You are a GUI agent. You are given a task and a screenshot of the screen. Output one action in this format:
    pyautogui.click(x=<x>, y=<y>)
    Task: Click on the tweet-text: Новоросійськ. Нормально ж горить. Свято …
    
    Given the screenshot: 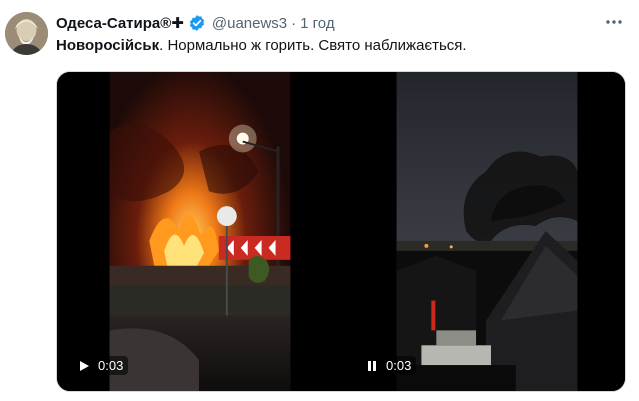 What is the action you would take?
    pyautogui.click(x=261, y=45)
    